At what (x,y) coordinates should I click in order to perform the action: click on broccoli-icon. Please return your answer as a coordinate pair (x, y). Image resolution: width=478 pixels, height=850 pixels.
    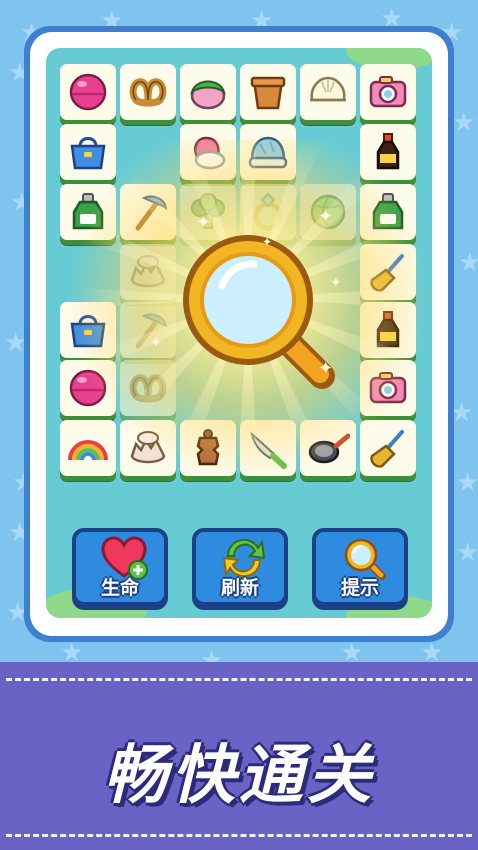
    Looking at the image, I should click on (208, 211).